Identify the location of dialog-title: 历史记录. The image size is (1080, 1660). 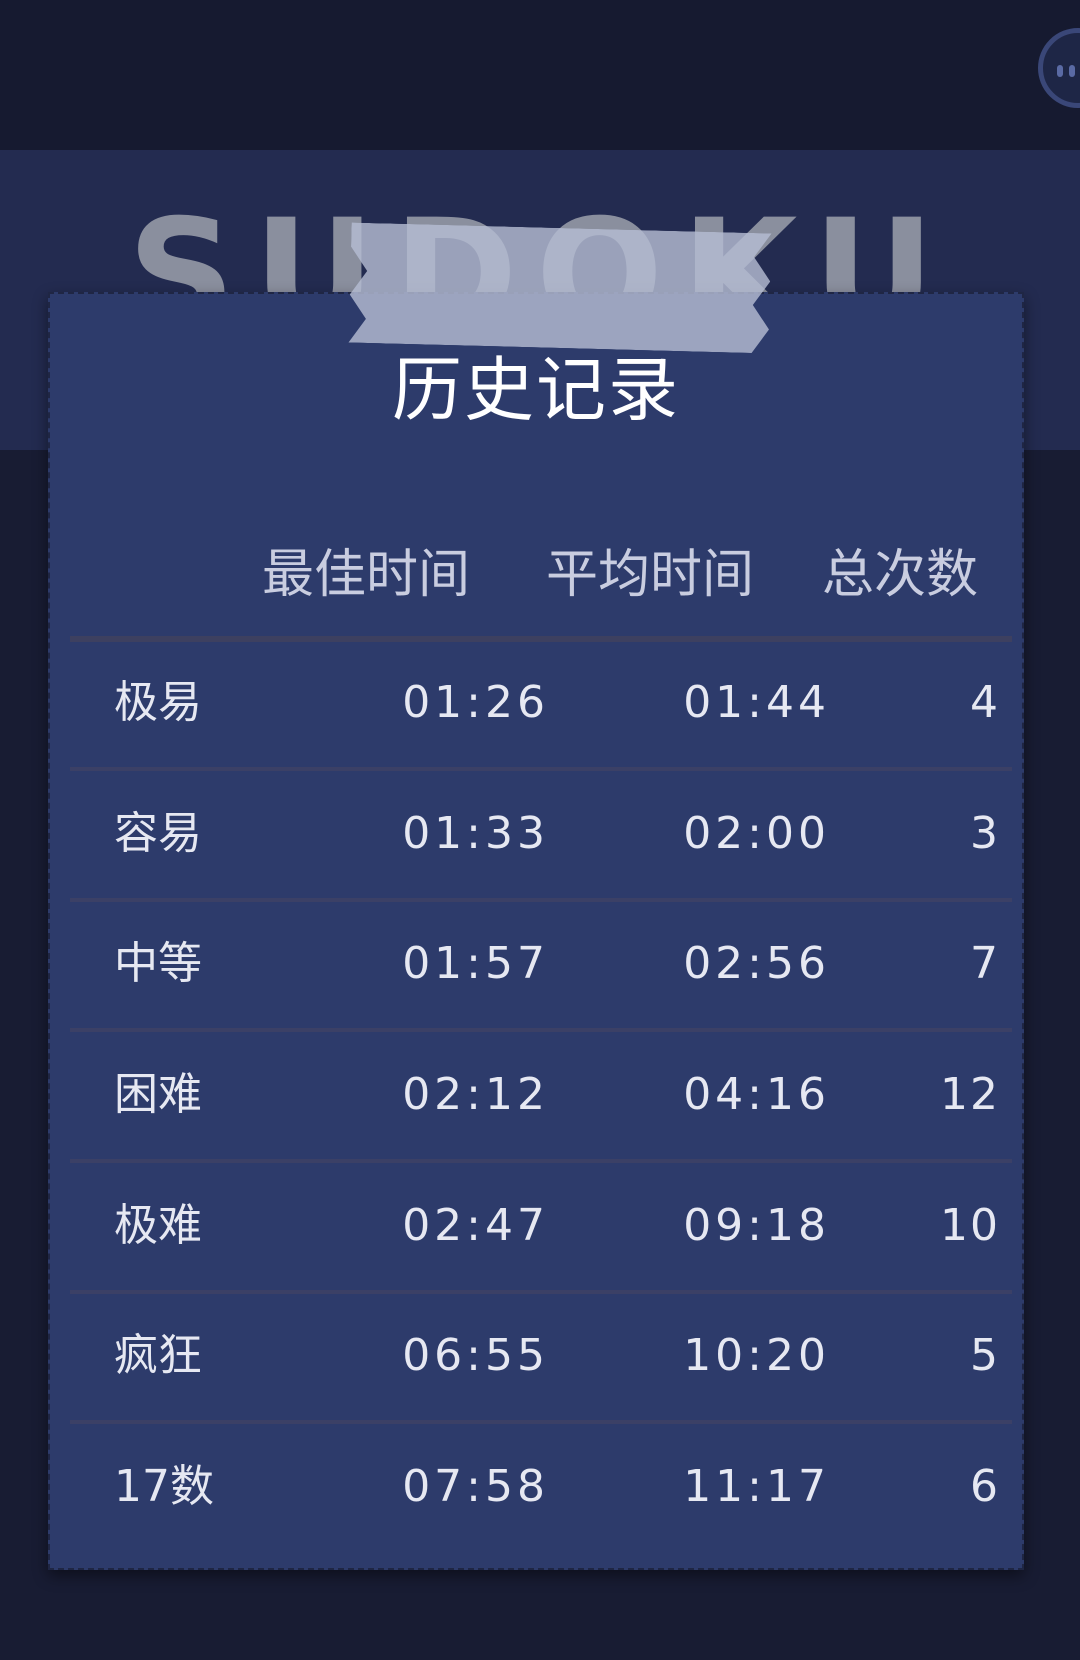
(536, 390).